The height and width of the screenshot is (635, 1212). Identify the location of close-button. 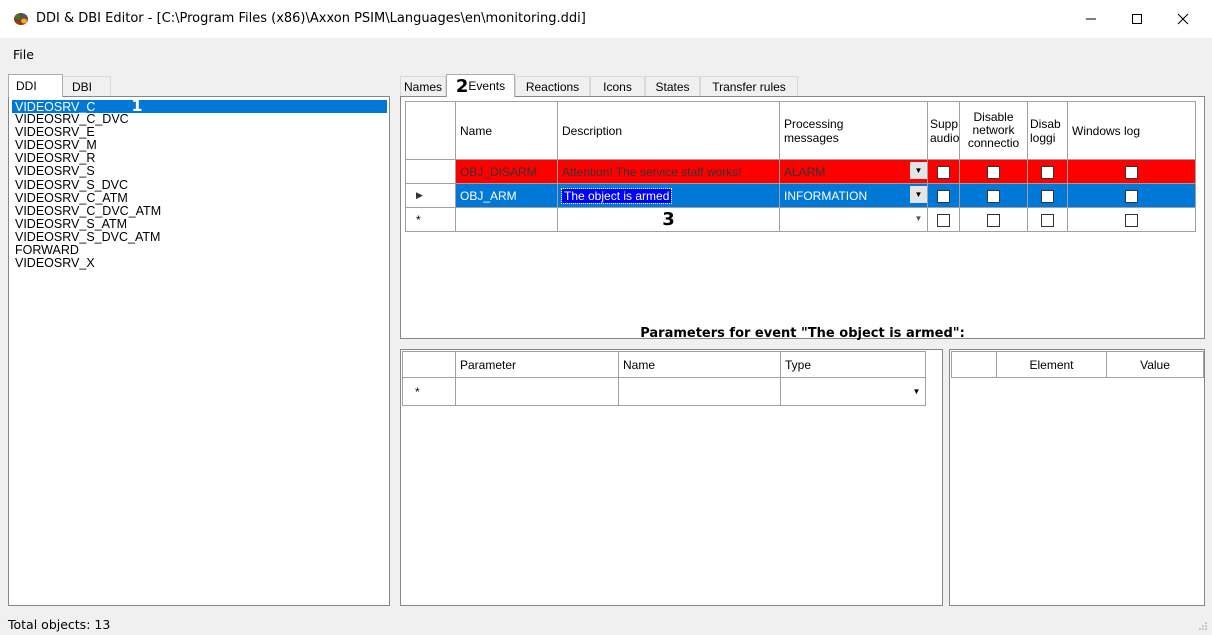
(1183, 19).